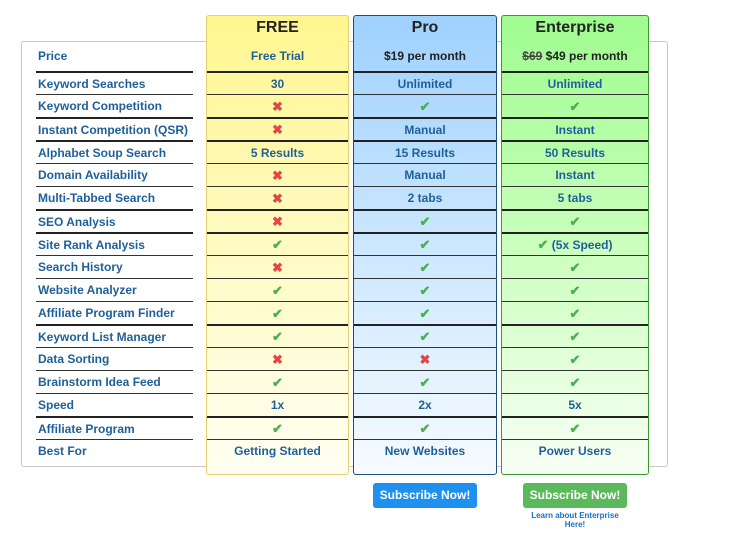 Image resolution: width=735 pixels, height=538 pixels. Describe the element at coordinates (277, 56) in the screenshot. I see `plan-price: Free Trial` at that location.